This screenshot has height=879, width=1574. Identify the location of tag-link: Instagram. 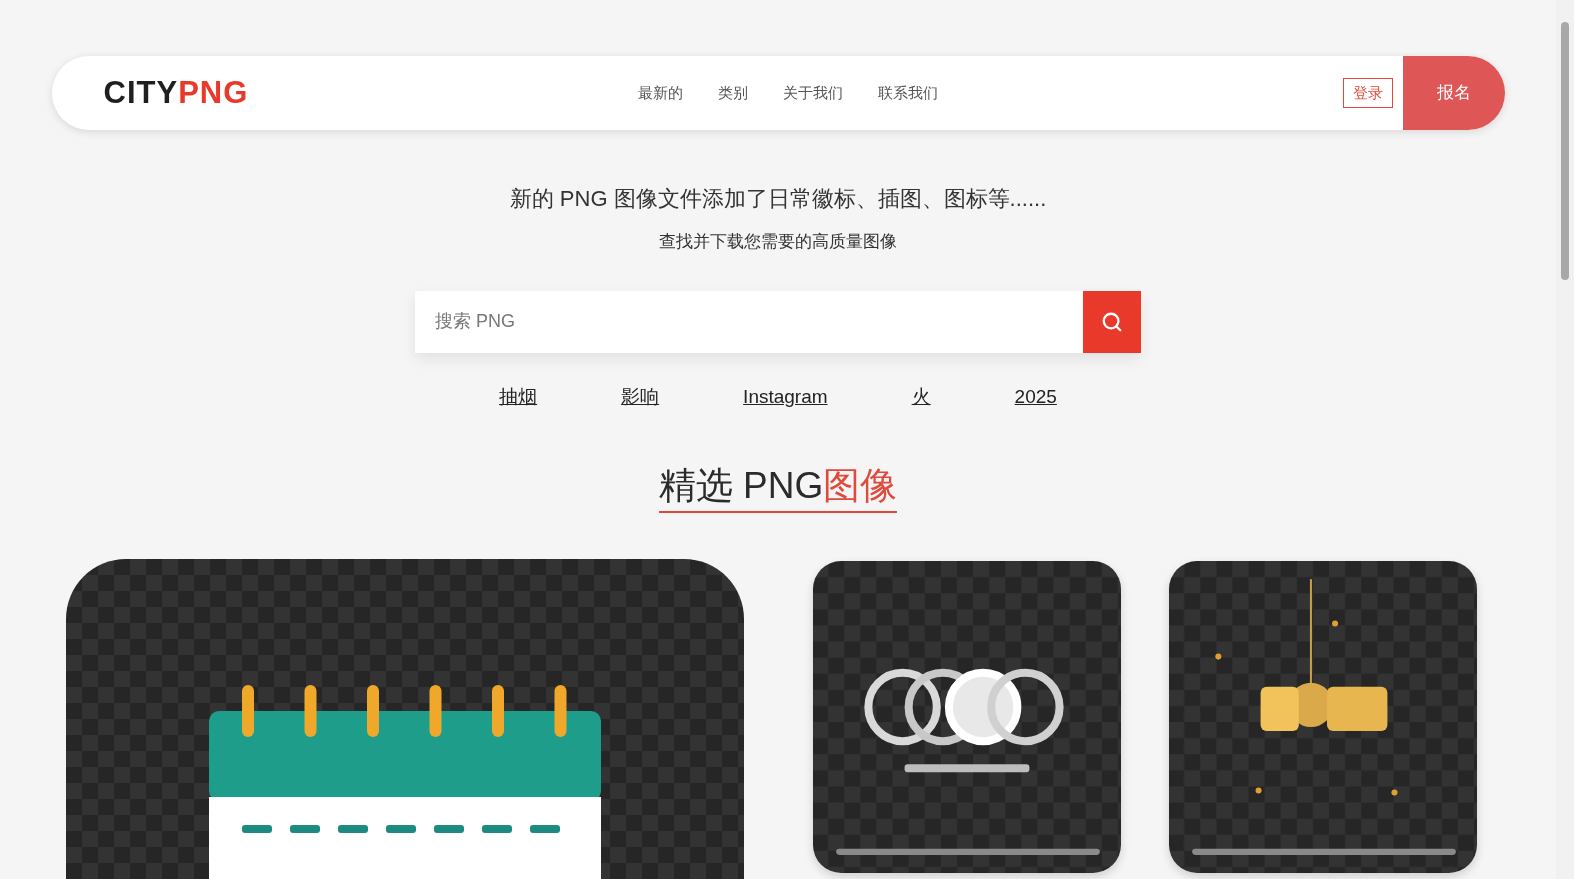
(785, 396).